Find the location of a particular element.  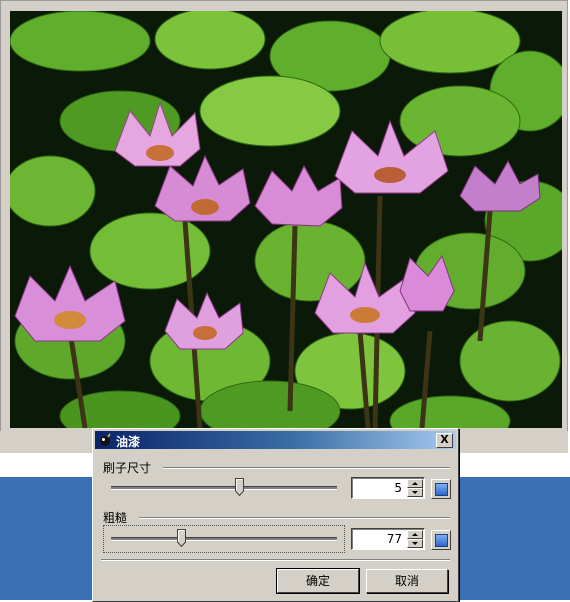

dialog-title: 油漆 is located at coordinates (128, 442).